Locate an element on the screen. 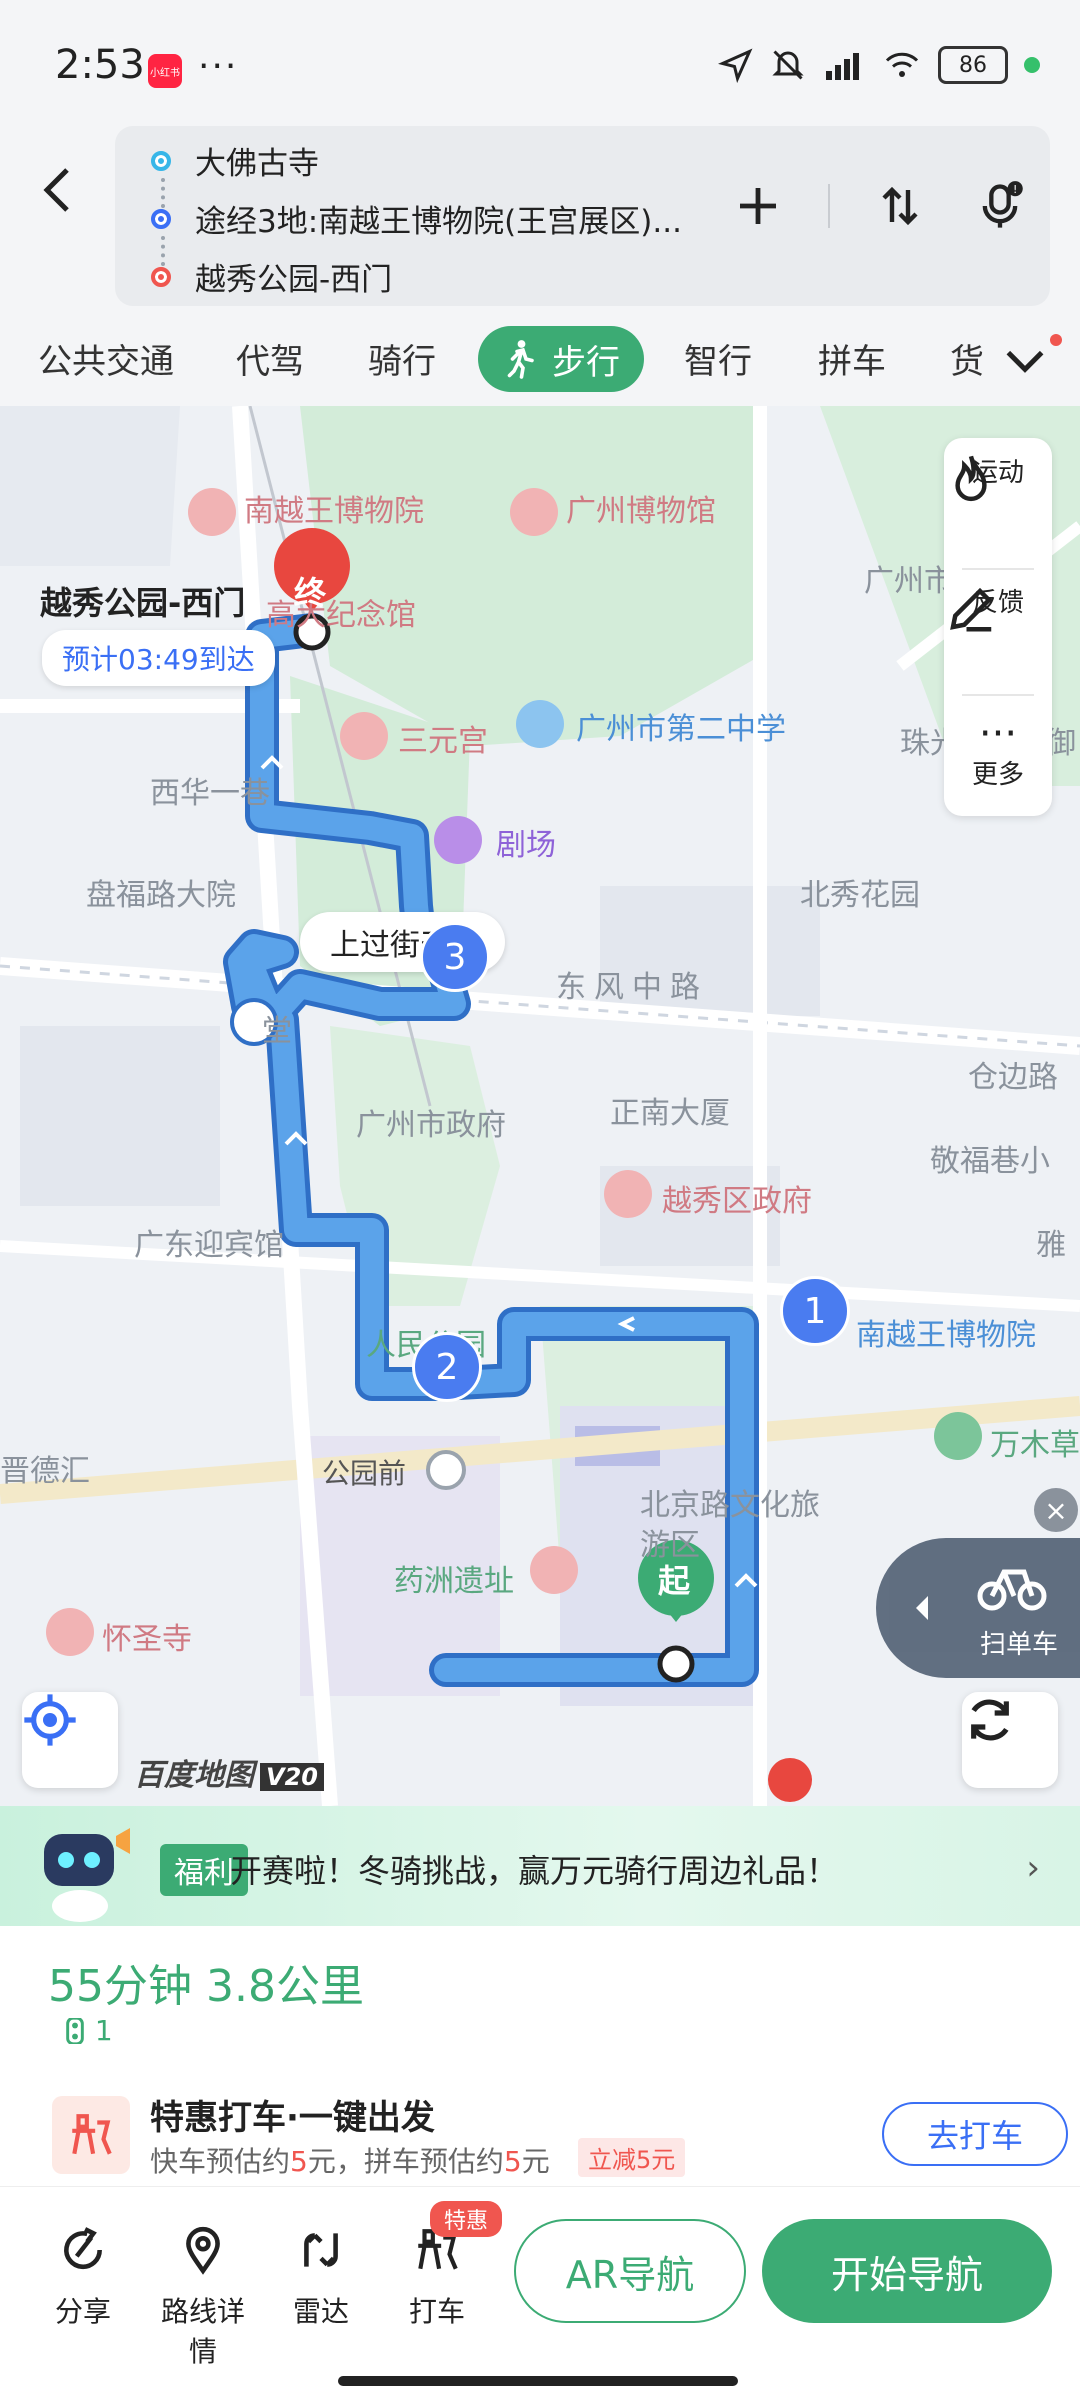 The image size is (1080, 2401). destination-dot-icon is located at coordinates (161, 276).